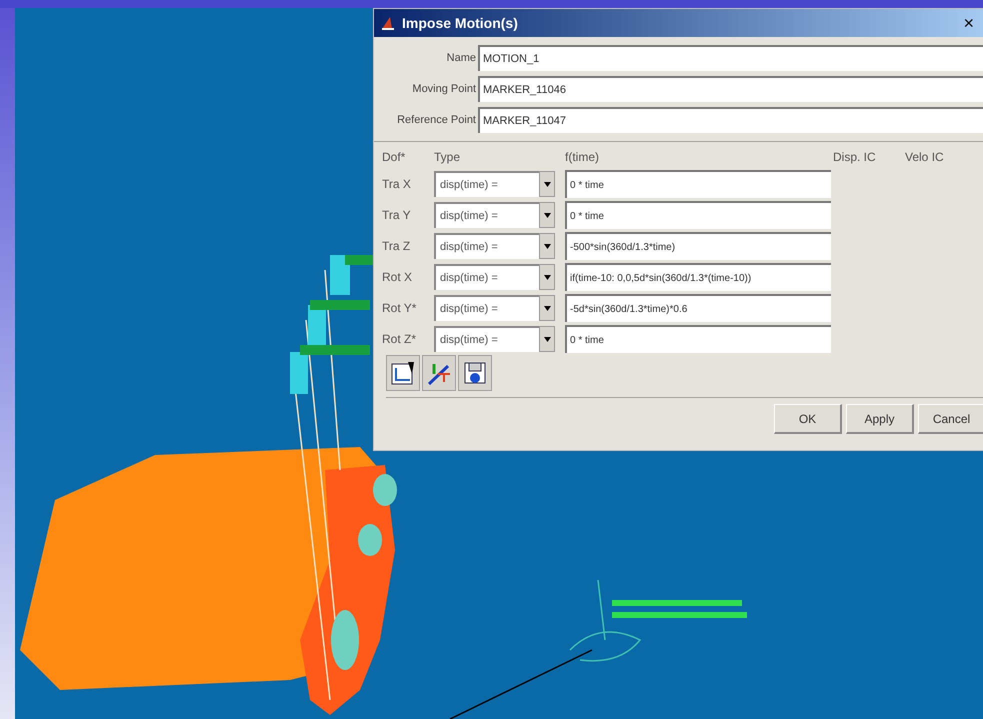 The image size is (983, 719). I want to click on curve-icon, so click(439, 373).